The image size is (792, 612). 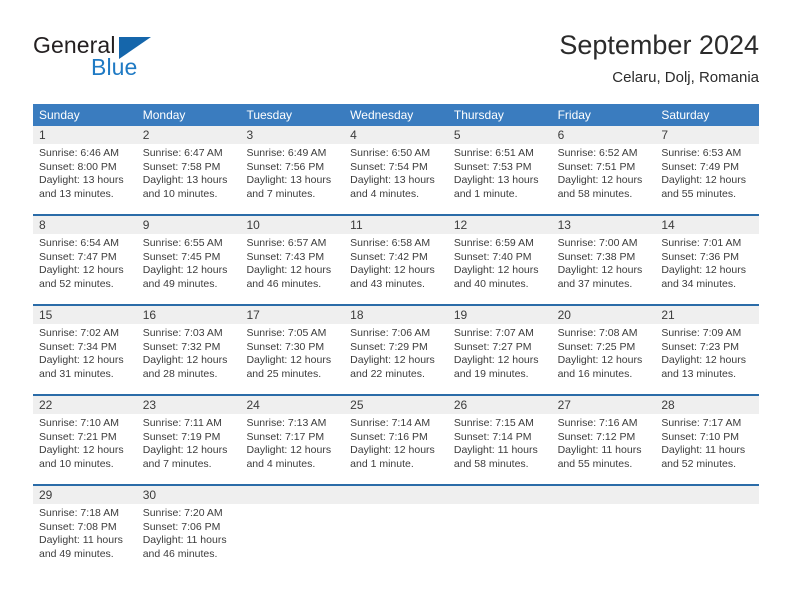 What do you see at coordinates (59, 115) in the screenshot?
I see `dow-sunday: Sunday` at bounding box center [59, 115].